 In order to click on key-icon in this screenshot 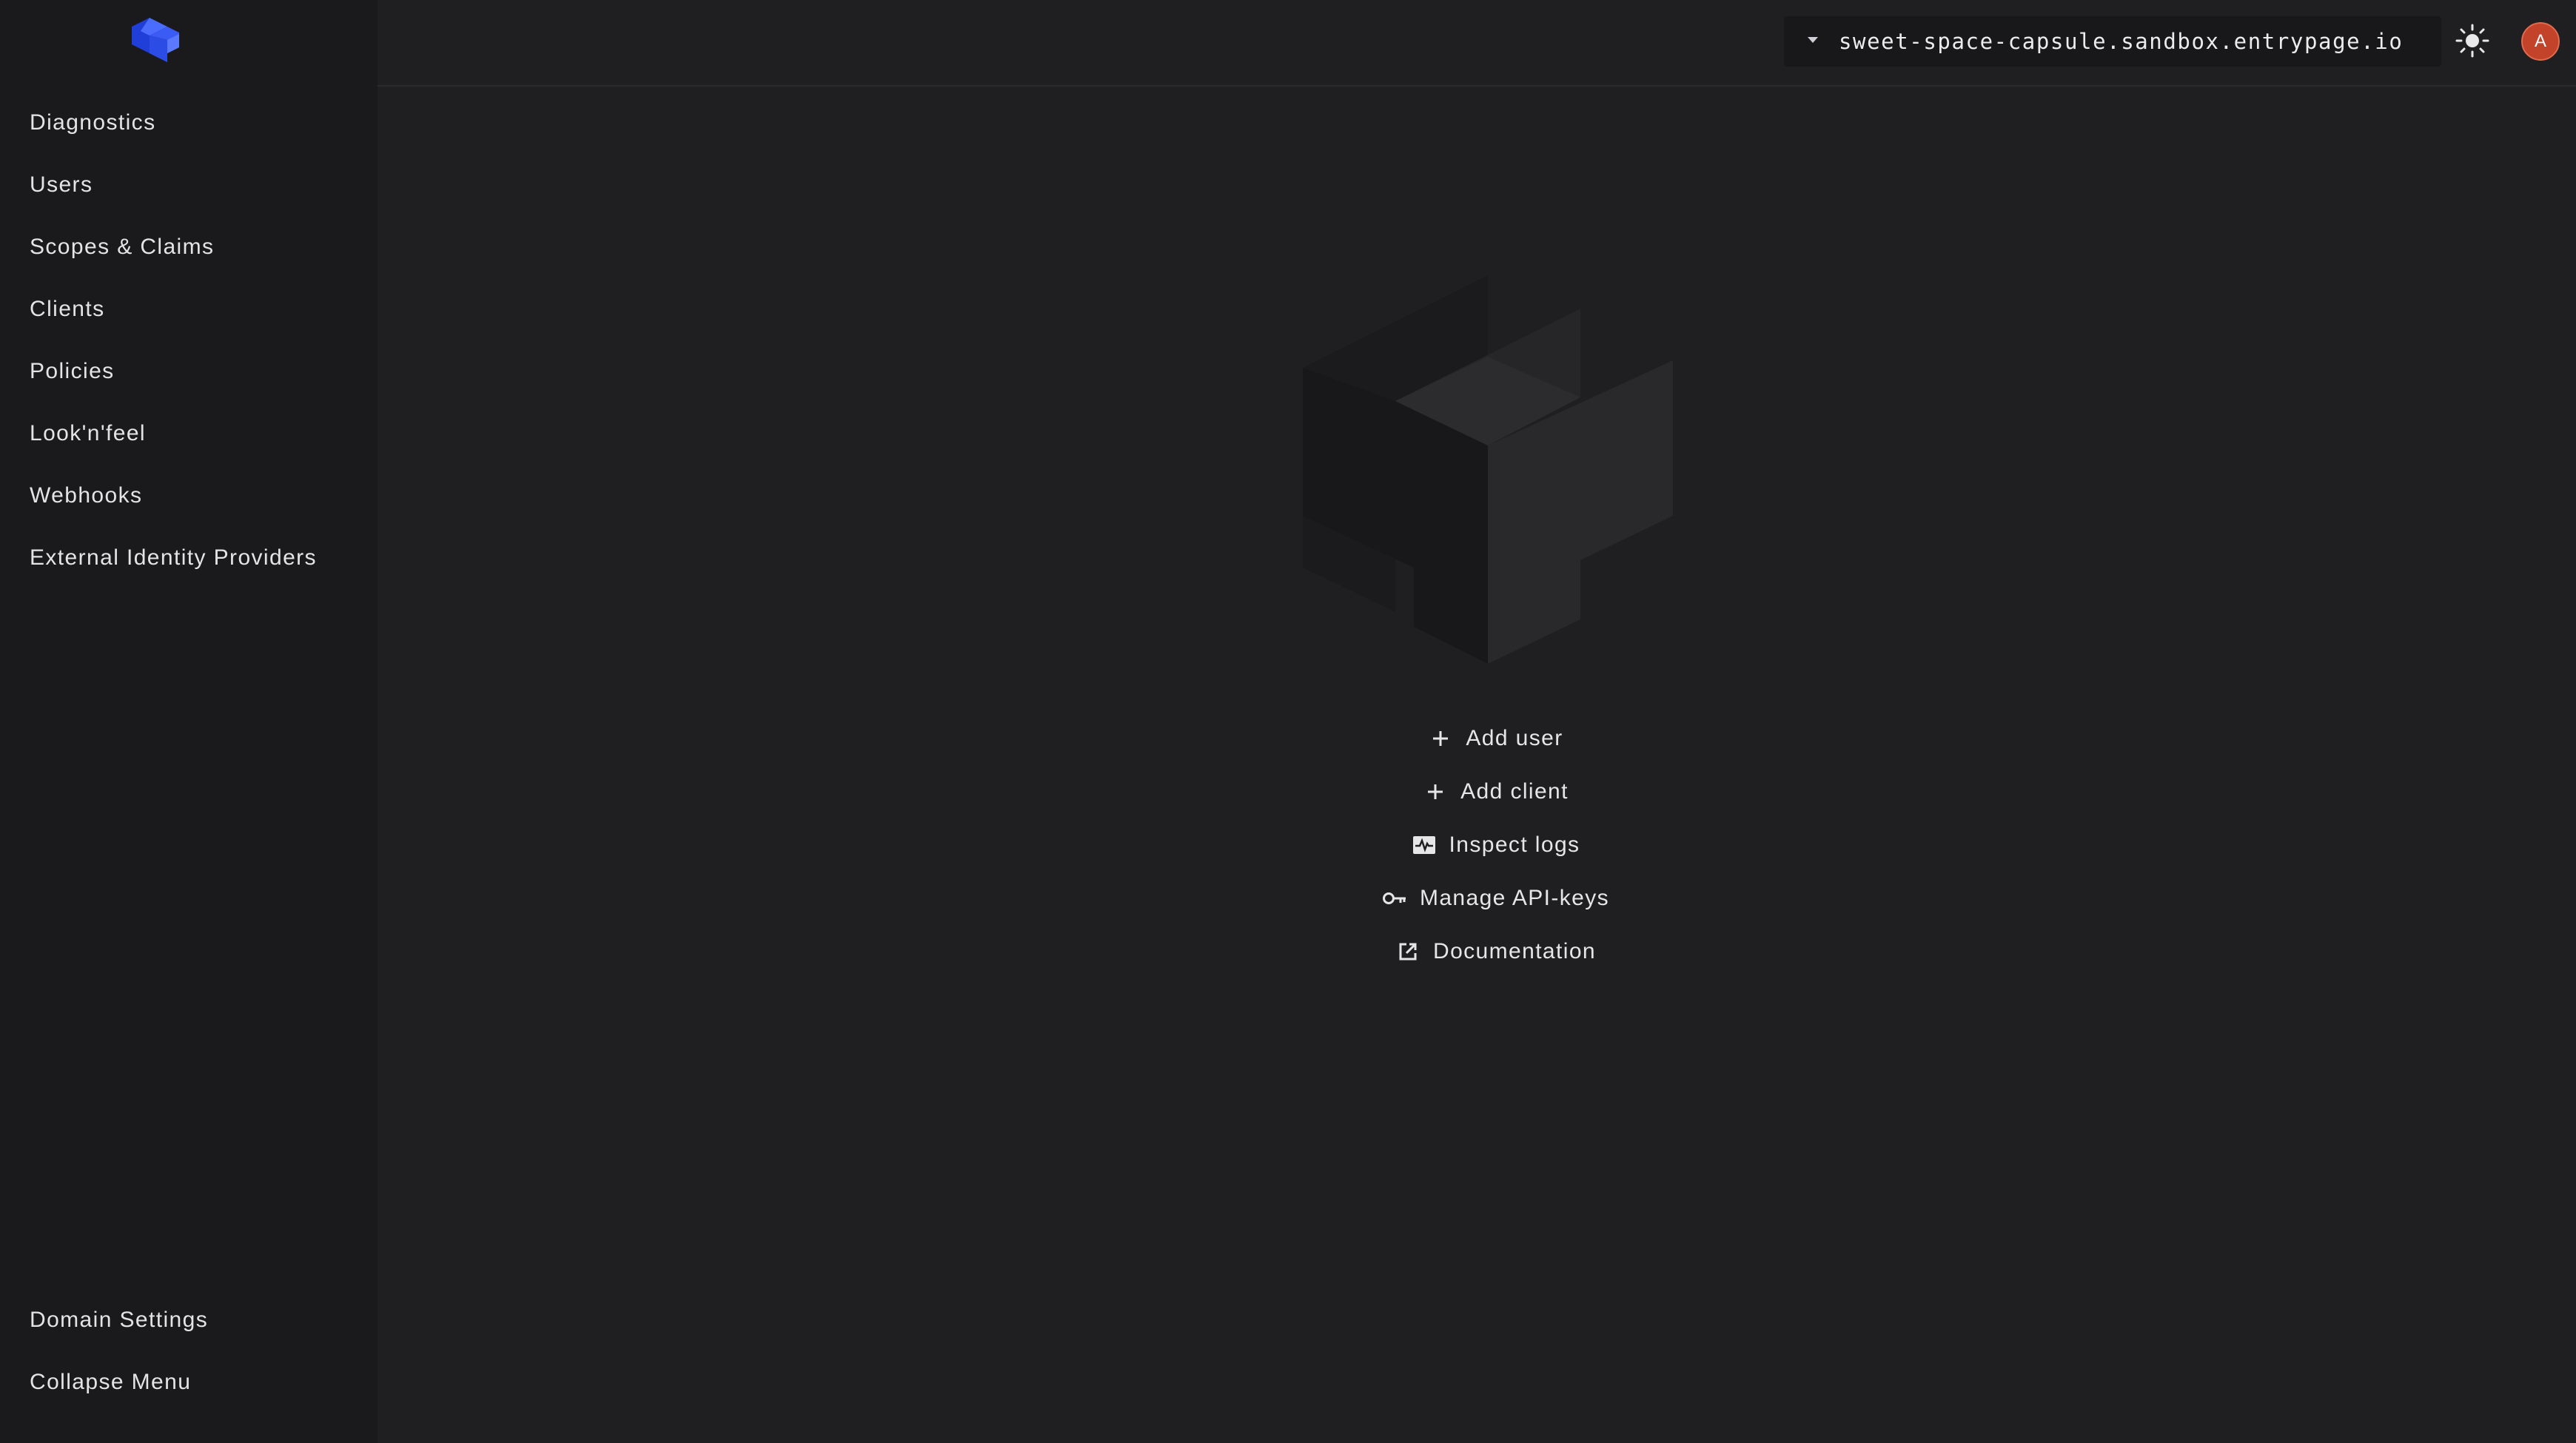, I will do `click(1394, 898)`.